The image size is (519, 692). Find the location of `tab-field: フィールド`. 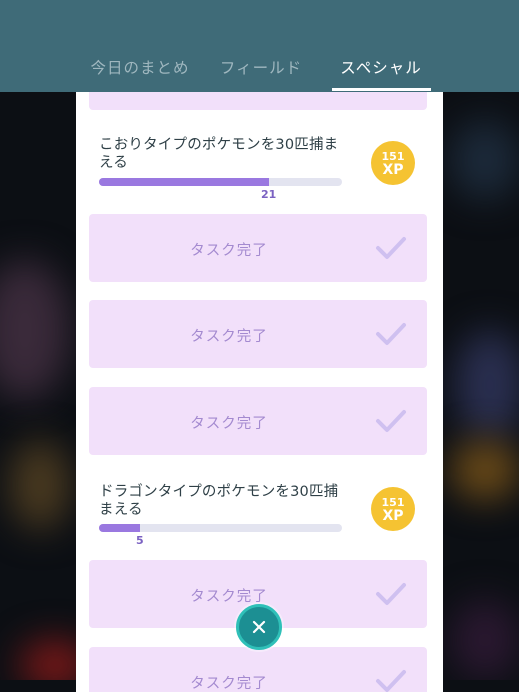

tab-field: フィールド is located at coordinates (261, 67).